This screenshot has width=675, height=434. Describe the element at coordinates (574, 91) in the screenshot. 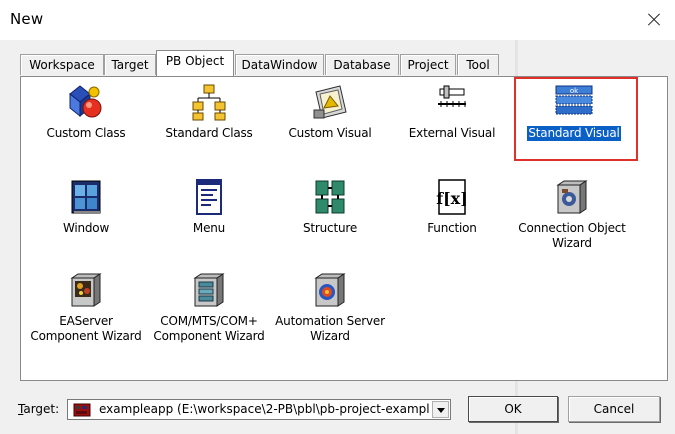

I see `svg-text: ok` at that location.